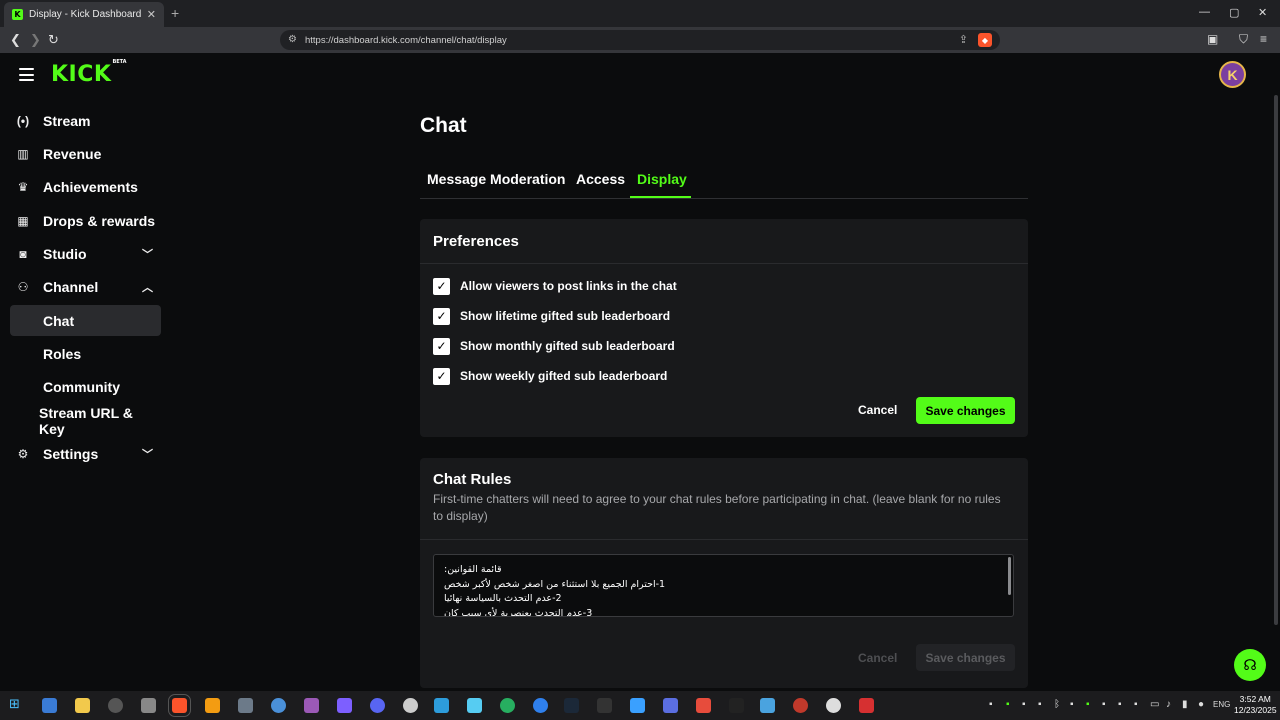 The image size is (1280, 720). Describe the element at coordinates (85, 253) in the screenshot. I see `sidebar-item-studio: ◙ Studio ﹀` at that location.